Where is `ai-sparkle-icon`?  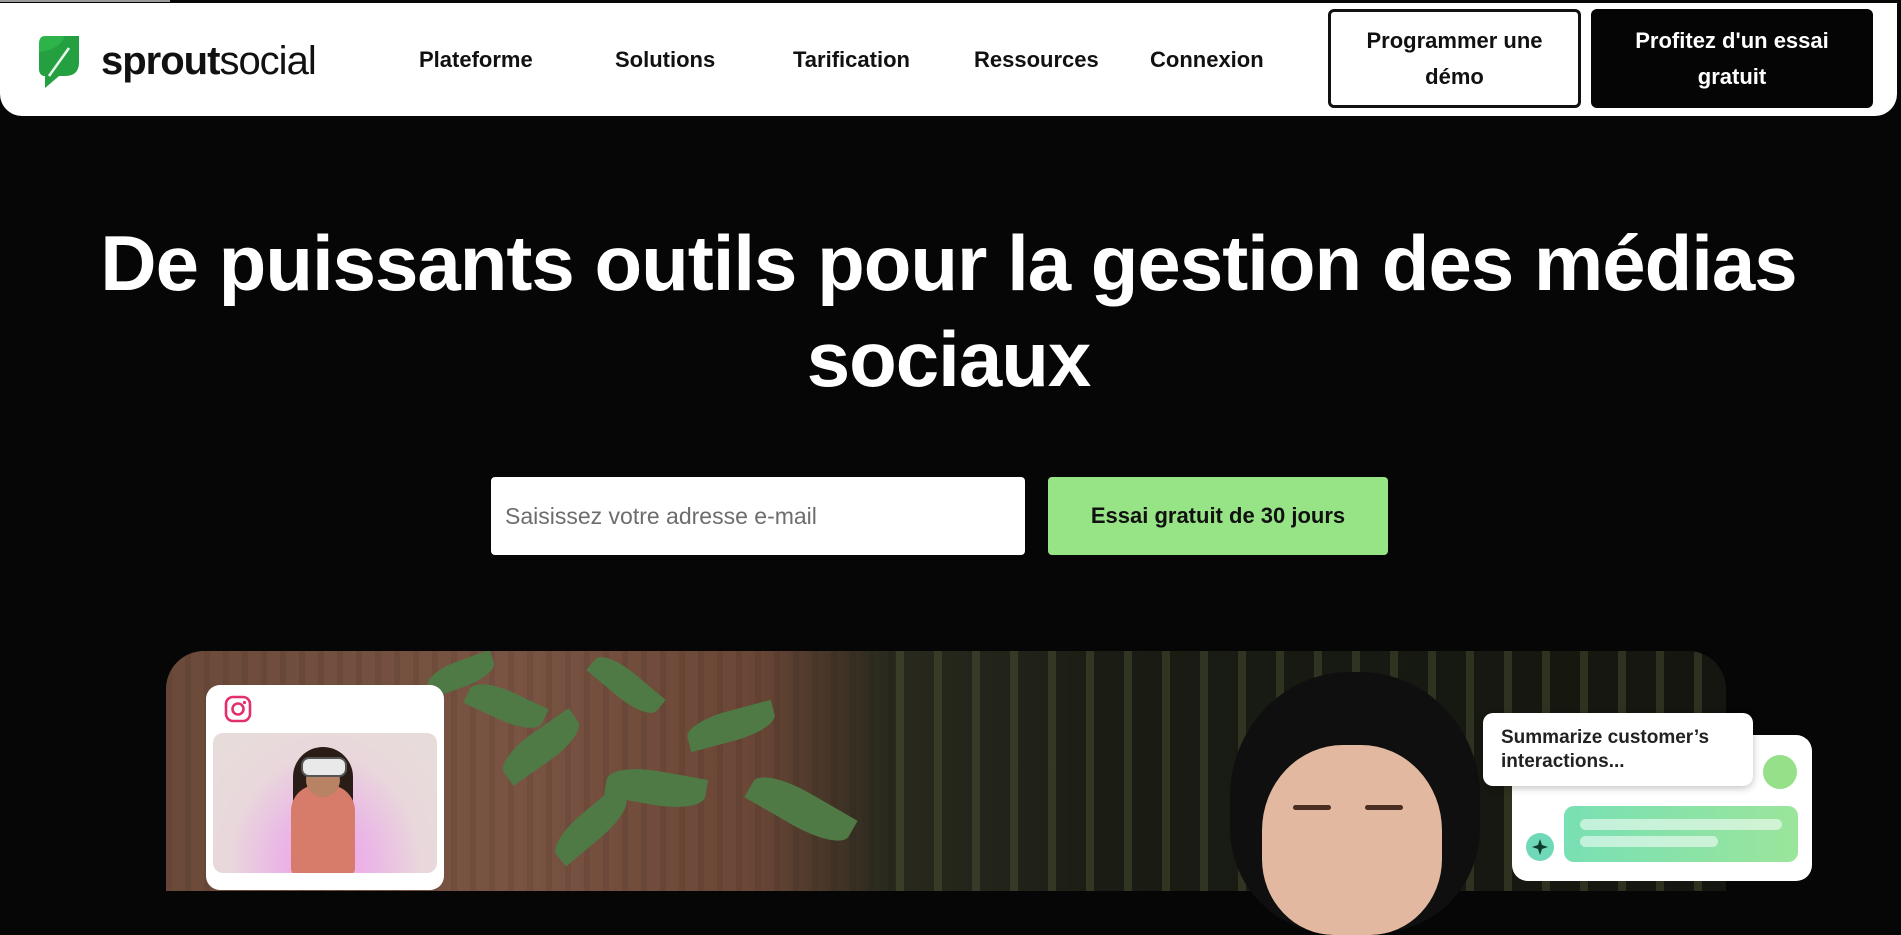
ai-sparkle-icon is located at coordinates (1540, 847).